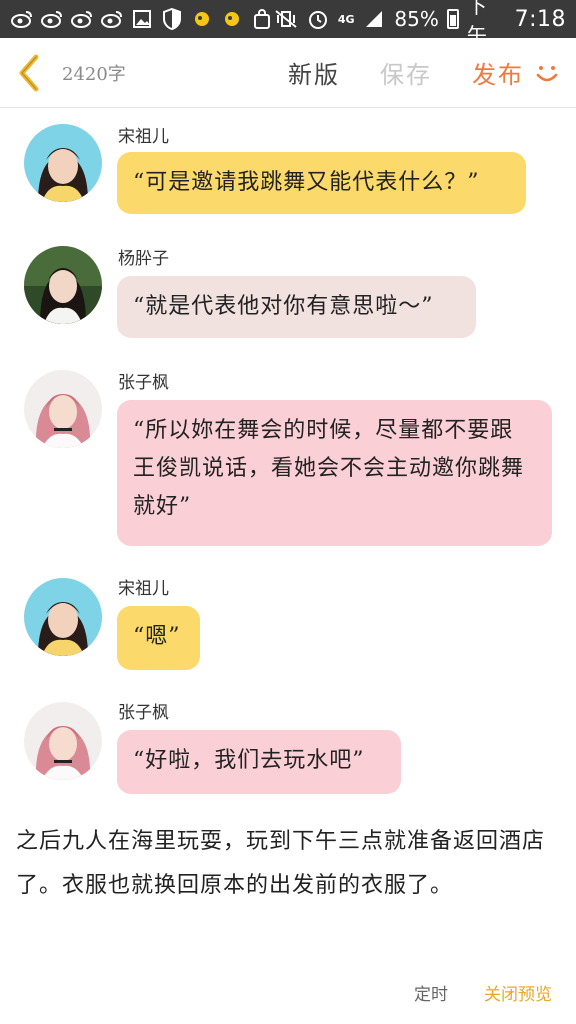 Image resolution: width=576 pixels, height=1024 pixels. What do you see at coordinates (406, 72) in the screenshot?
I see `save-button: 保存` at bounding box center [406, 72].